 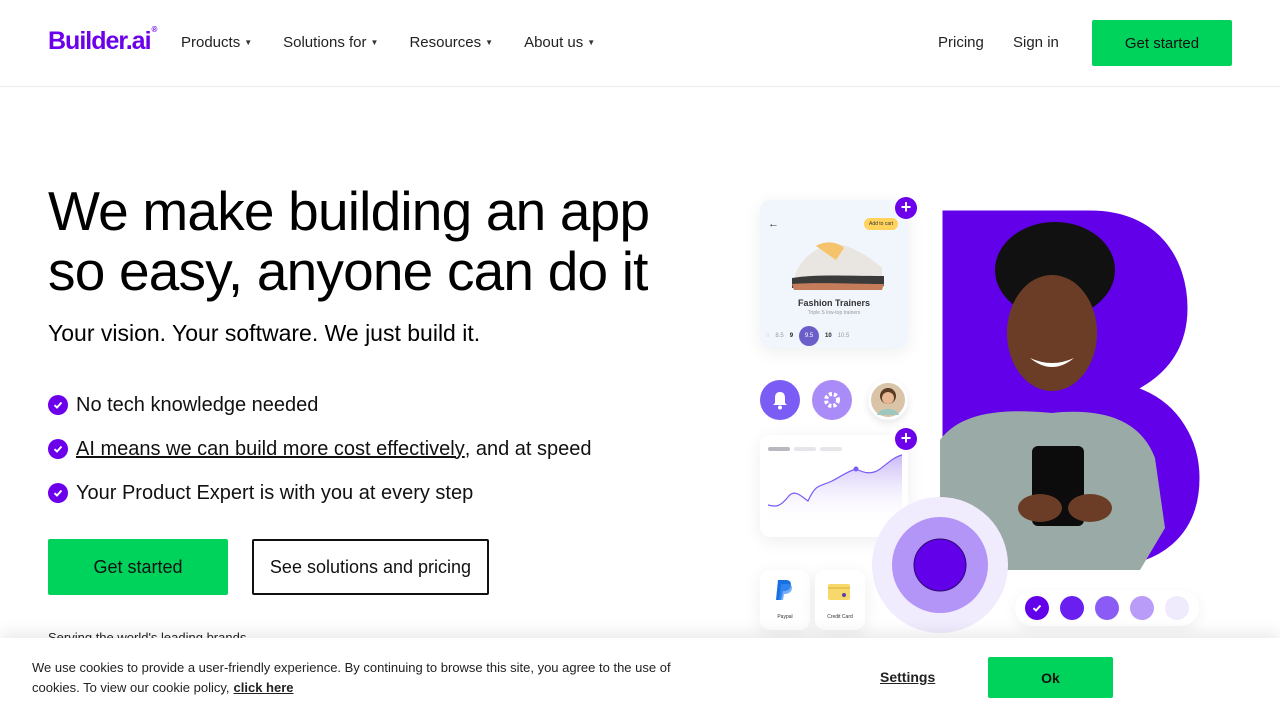 I want to click on logo-text: Builder.ai, so click(x=100, y=41).